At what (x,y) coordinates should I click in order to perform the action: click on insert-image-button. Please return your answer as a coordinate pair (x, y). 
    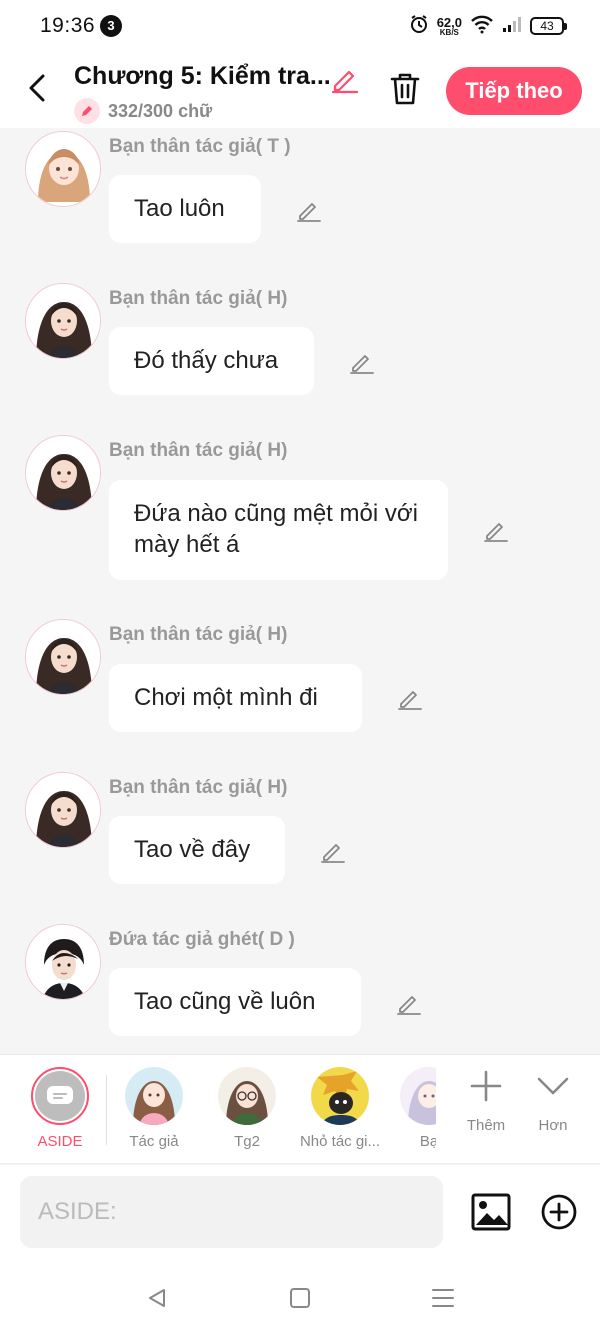
    Looking at the image, I should click on (491, 1212).